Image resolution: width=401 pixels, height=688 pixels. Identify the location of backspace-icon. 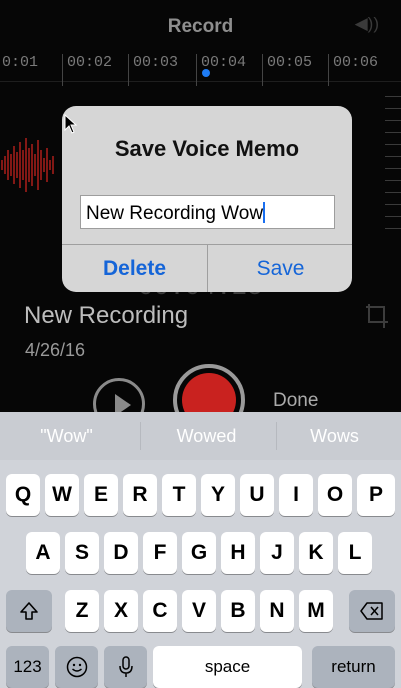
(371, 611).